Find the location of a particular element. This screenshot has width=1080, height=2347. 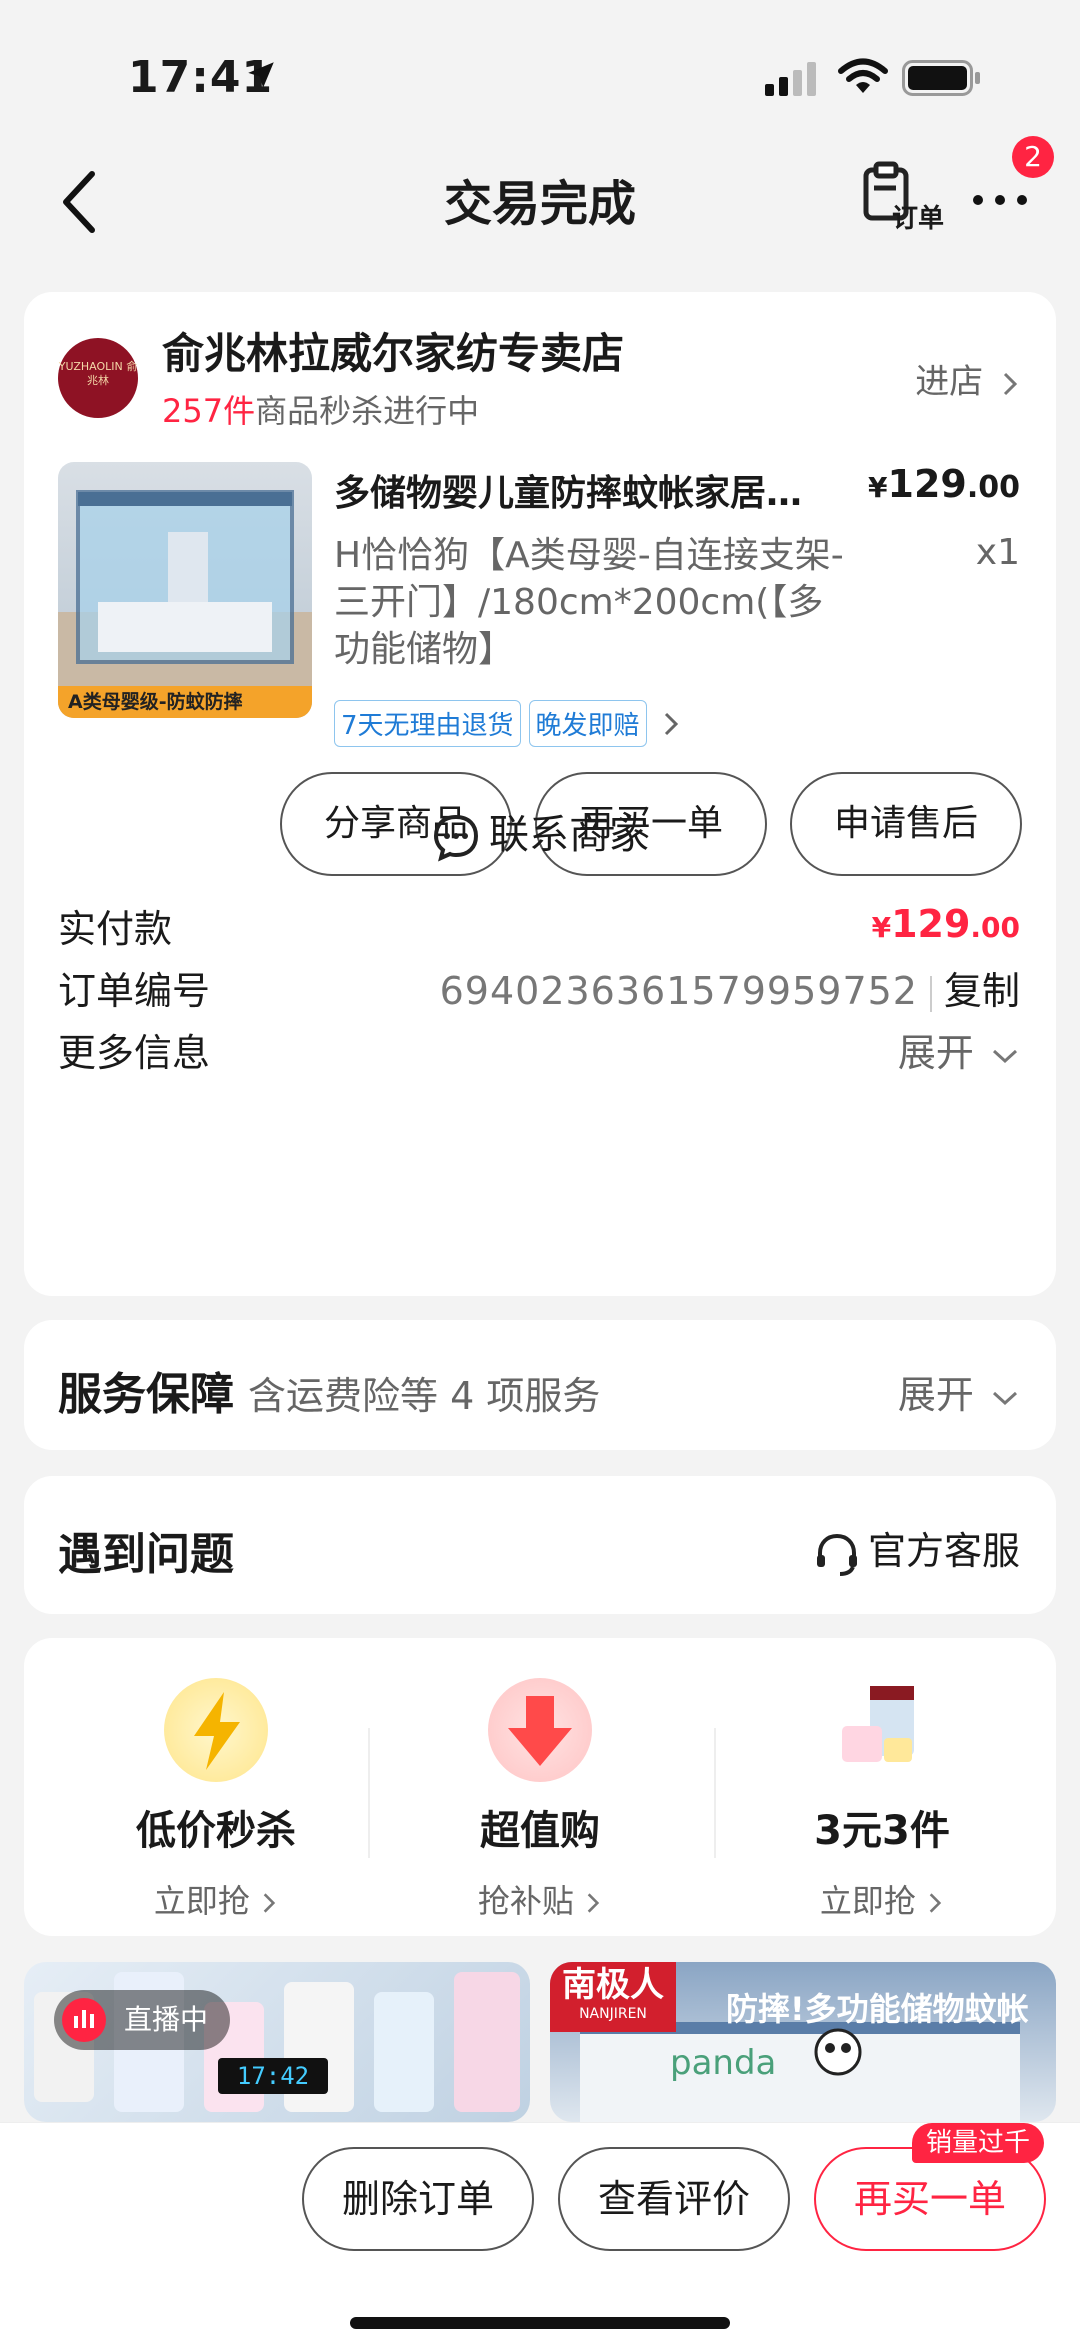

promo-title: 3元3件 is located at coordinates (882, 1831).